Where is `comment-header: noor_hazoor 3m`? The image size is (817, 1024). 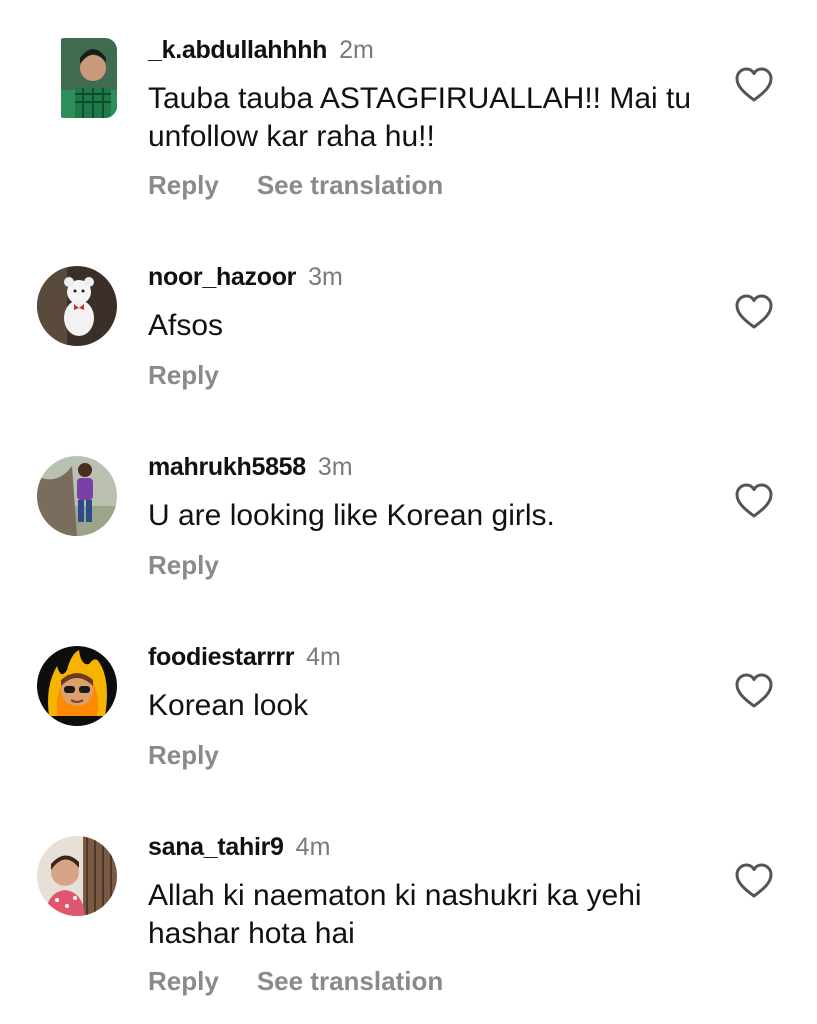
comment-header: noor_hazoor 3m is located at coordinates (245, 277).